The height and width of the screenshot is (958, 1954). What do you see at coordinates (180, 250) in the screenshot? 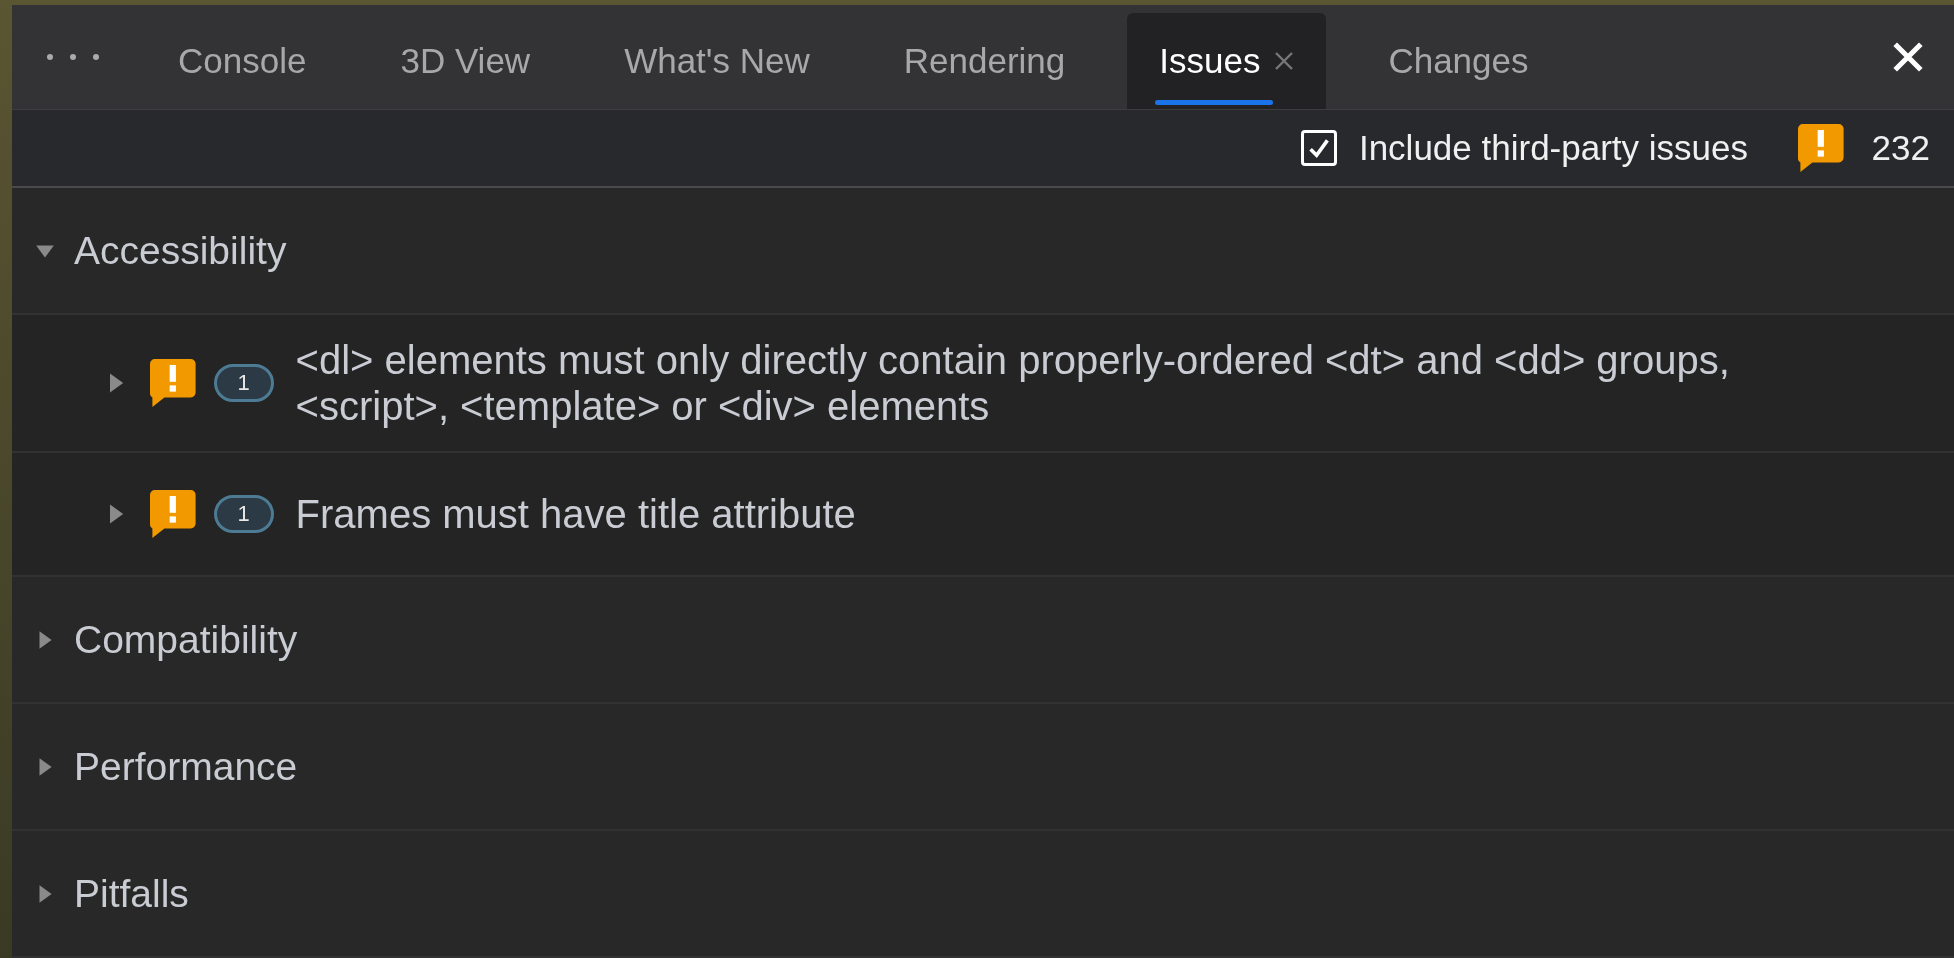
I see `section-title: Accessibility` at bounding box center [180, 250].